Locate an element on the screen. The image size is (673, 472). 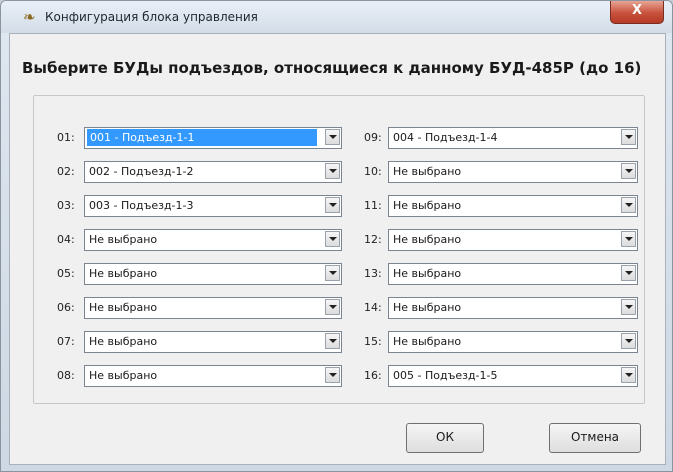
slot-row-06: 06: Не выбрано is located at coordinates (202, 308).